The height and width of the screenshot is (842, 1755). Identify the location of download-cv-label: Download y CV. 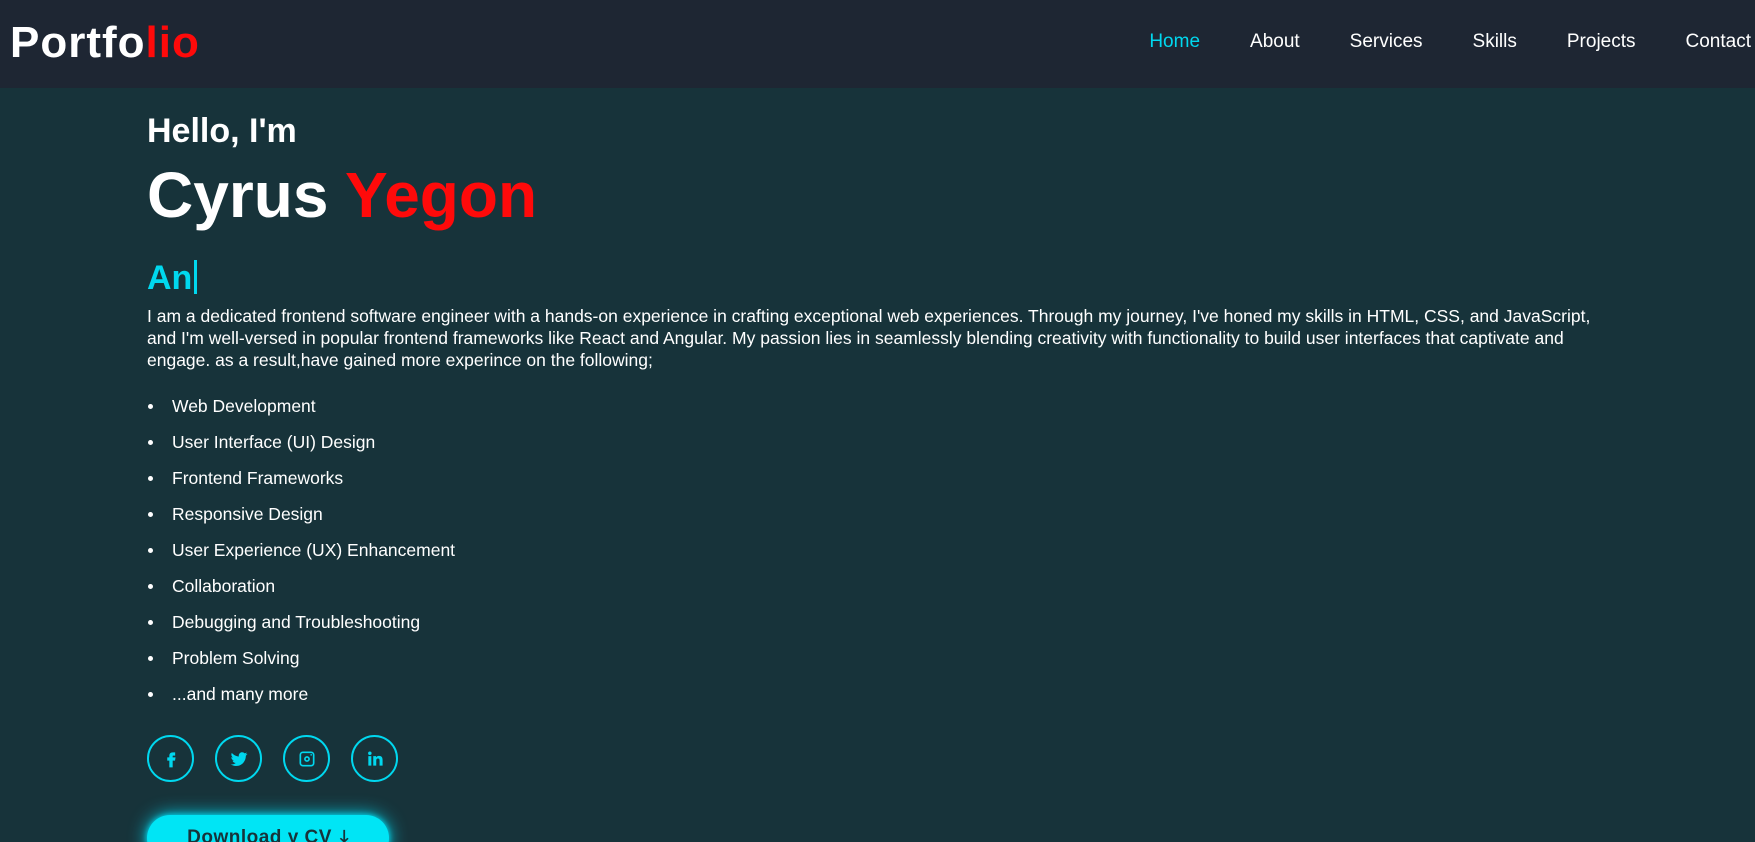
(259, 834).